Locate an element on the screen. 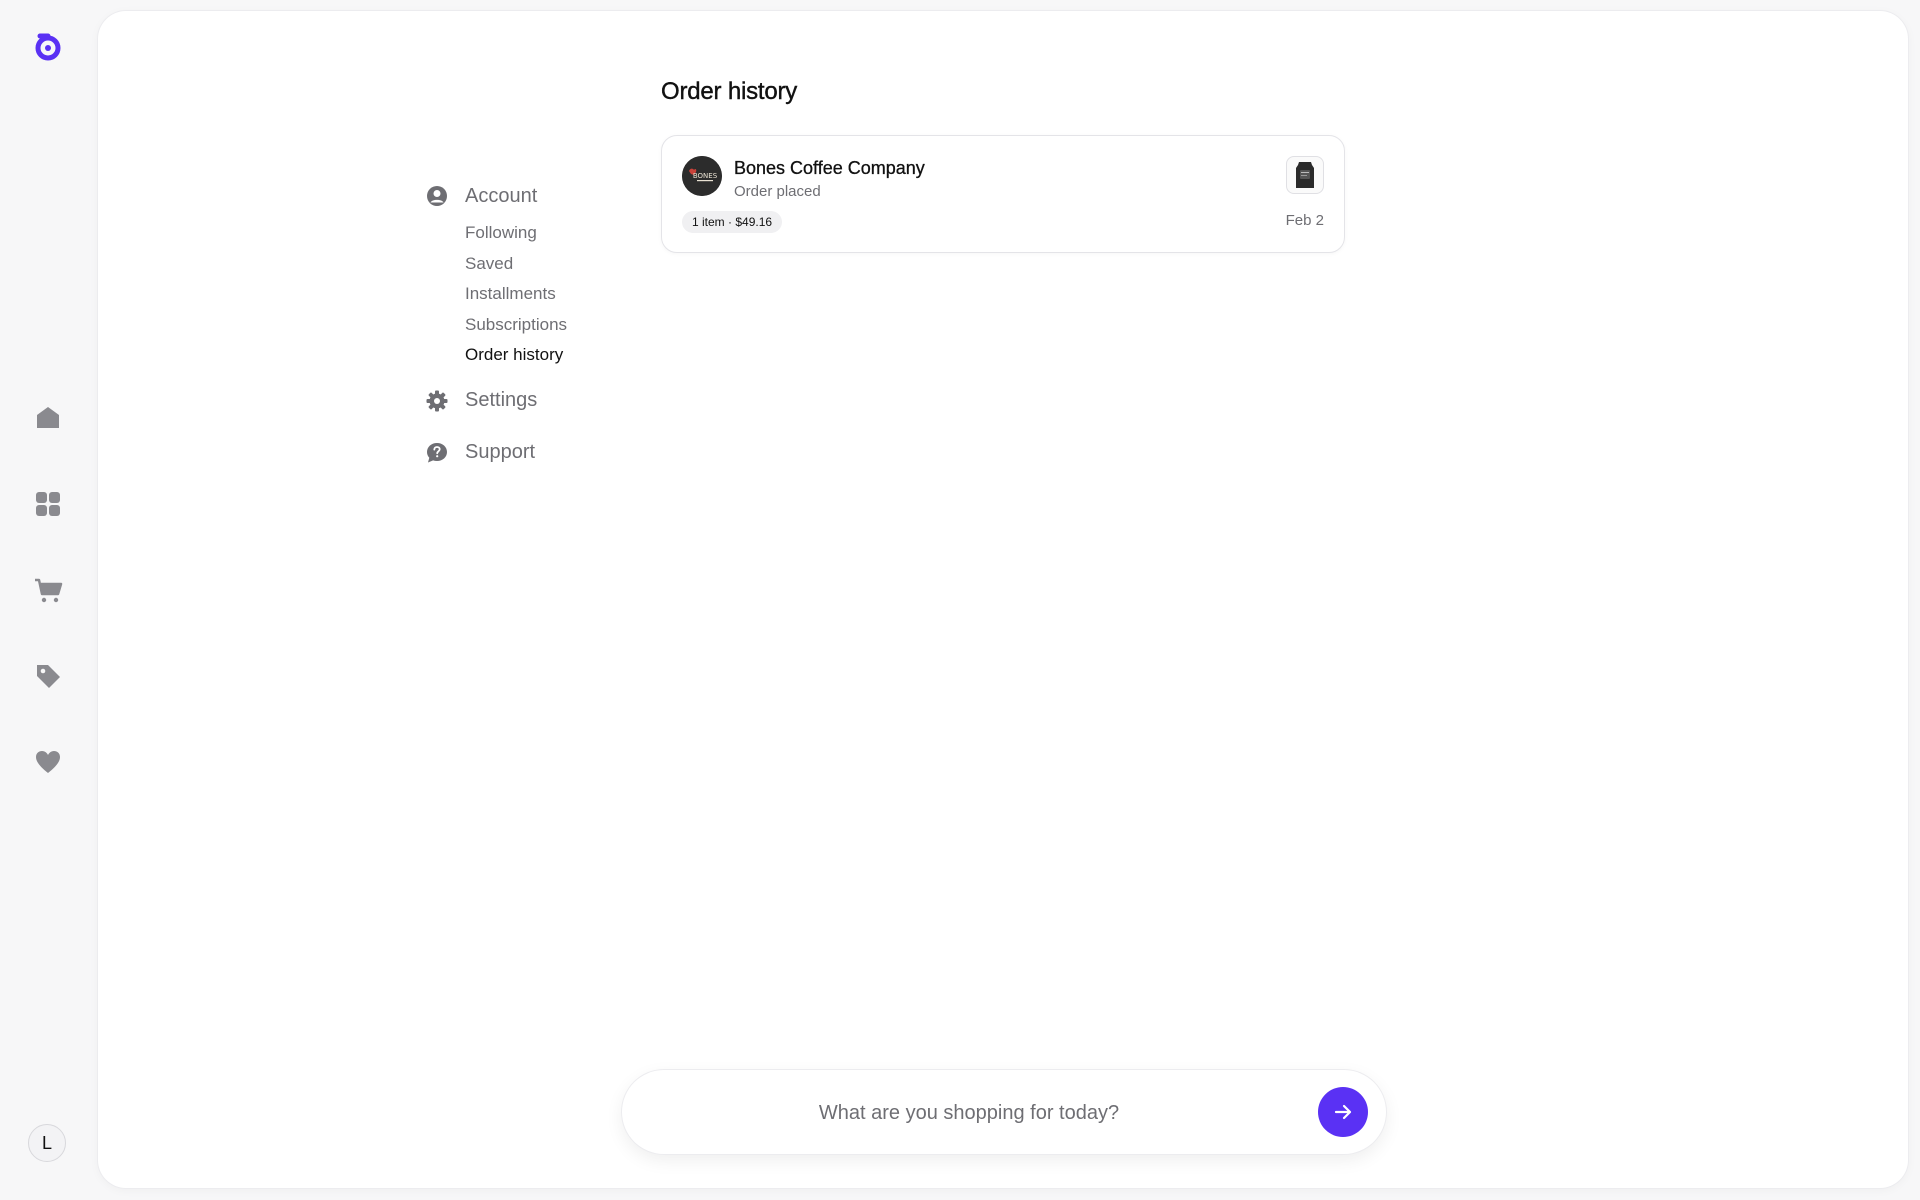 The image size is (1920, 1200). nav-support-label: Support is located at coordinates (500, 452).